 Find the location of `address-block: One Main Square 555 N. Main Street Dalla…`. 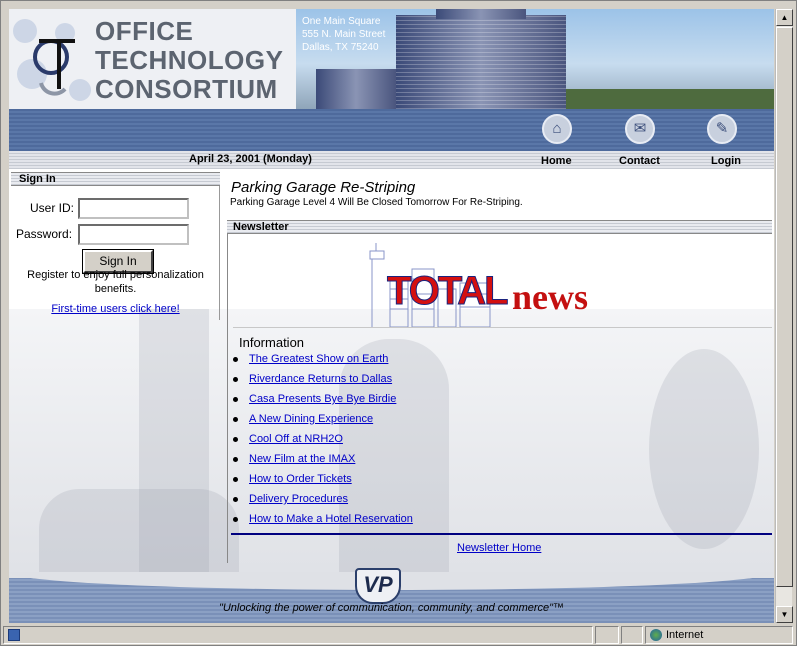

address-block: One Main Square 555 N. Main Street Dalla… is located at coordinates (343, 34).